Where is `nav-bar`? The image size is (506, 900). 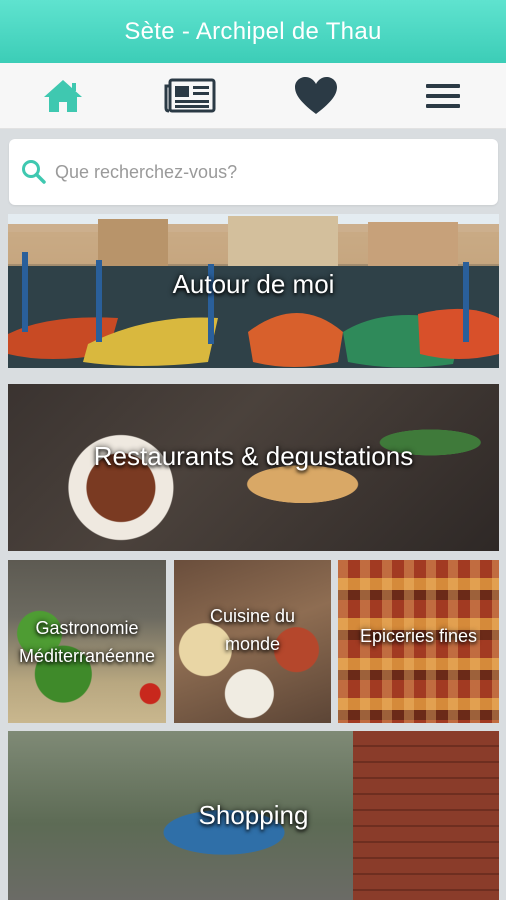 nav-bar is located at coordinates (253, 96).